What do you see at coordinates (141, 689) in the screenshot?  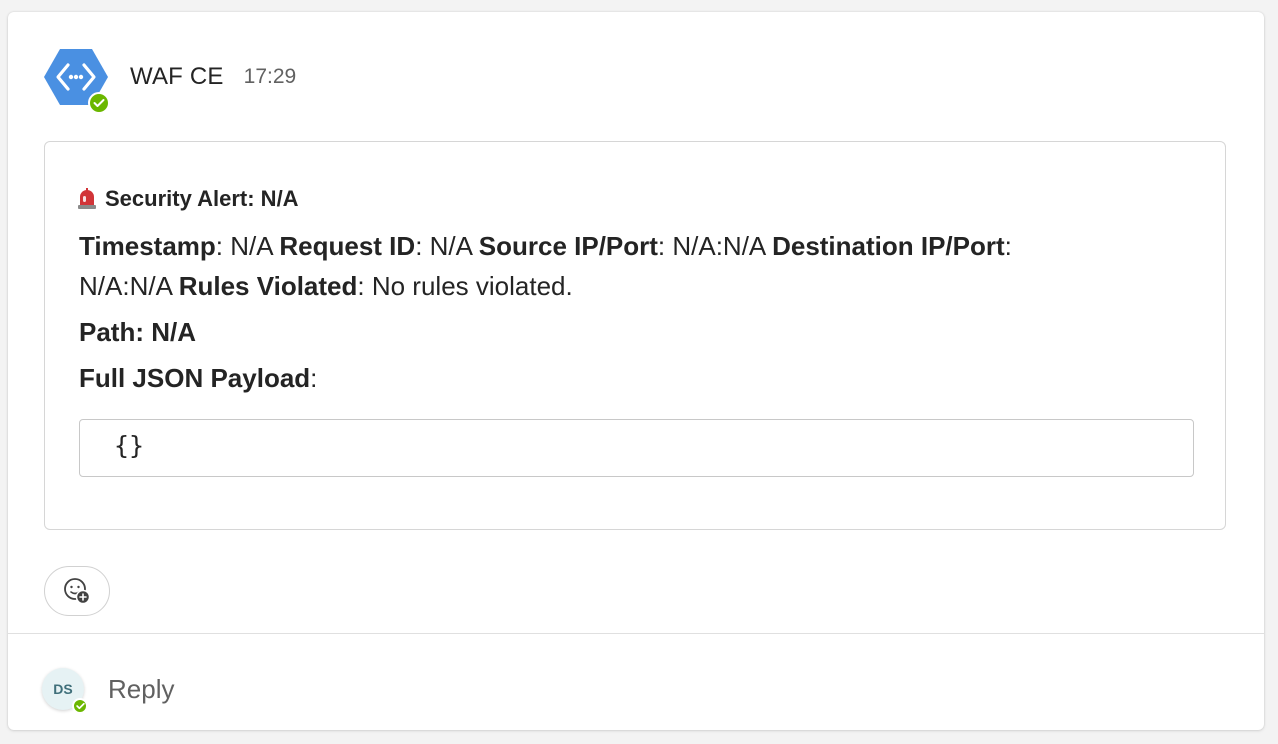 I see `reply-button: Reply` at bounding box center [141, 689].